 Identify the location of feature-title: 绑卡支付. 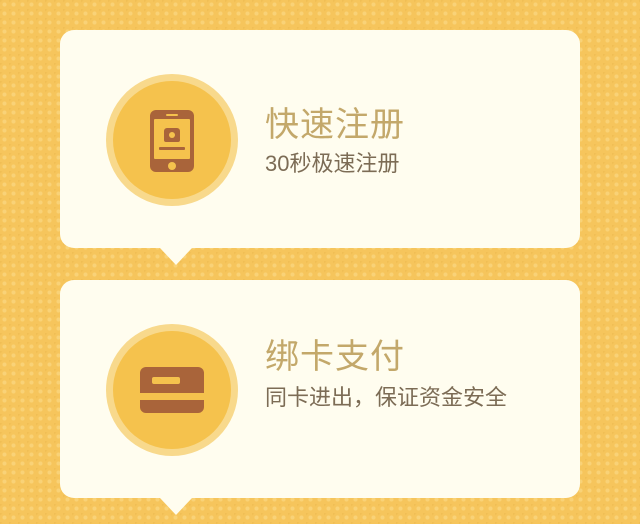
(335, 357).